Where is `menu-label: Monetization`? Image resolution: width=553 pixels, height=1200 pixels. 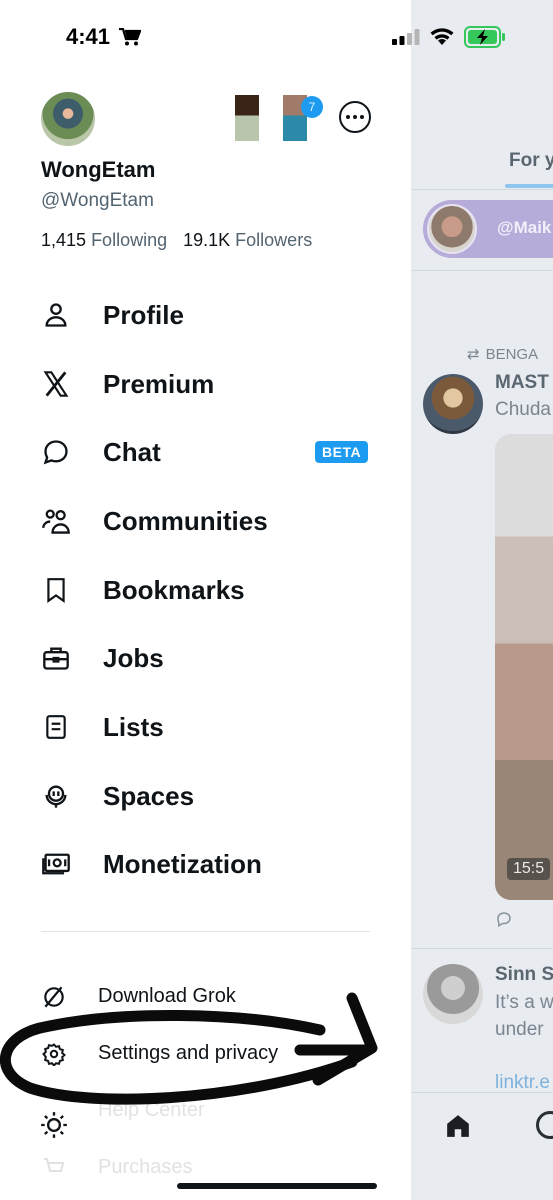 menu-label: Monetization is located at coordinates (182, 863).